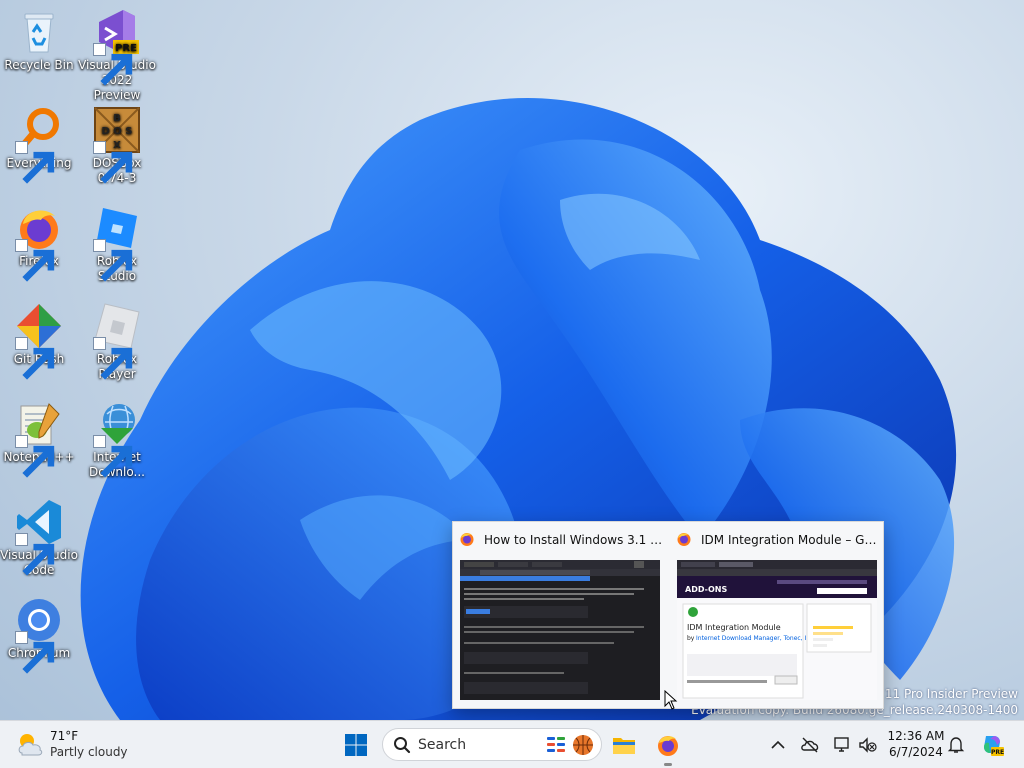 The height and width of the screenshot is (768, 1024). What do you see at coordinates (30, 745) in the screenshot?
I see `partly-cloudy-icon` at bounding box center [30, 745].